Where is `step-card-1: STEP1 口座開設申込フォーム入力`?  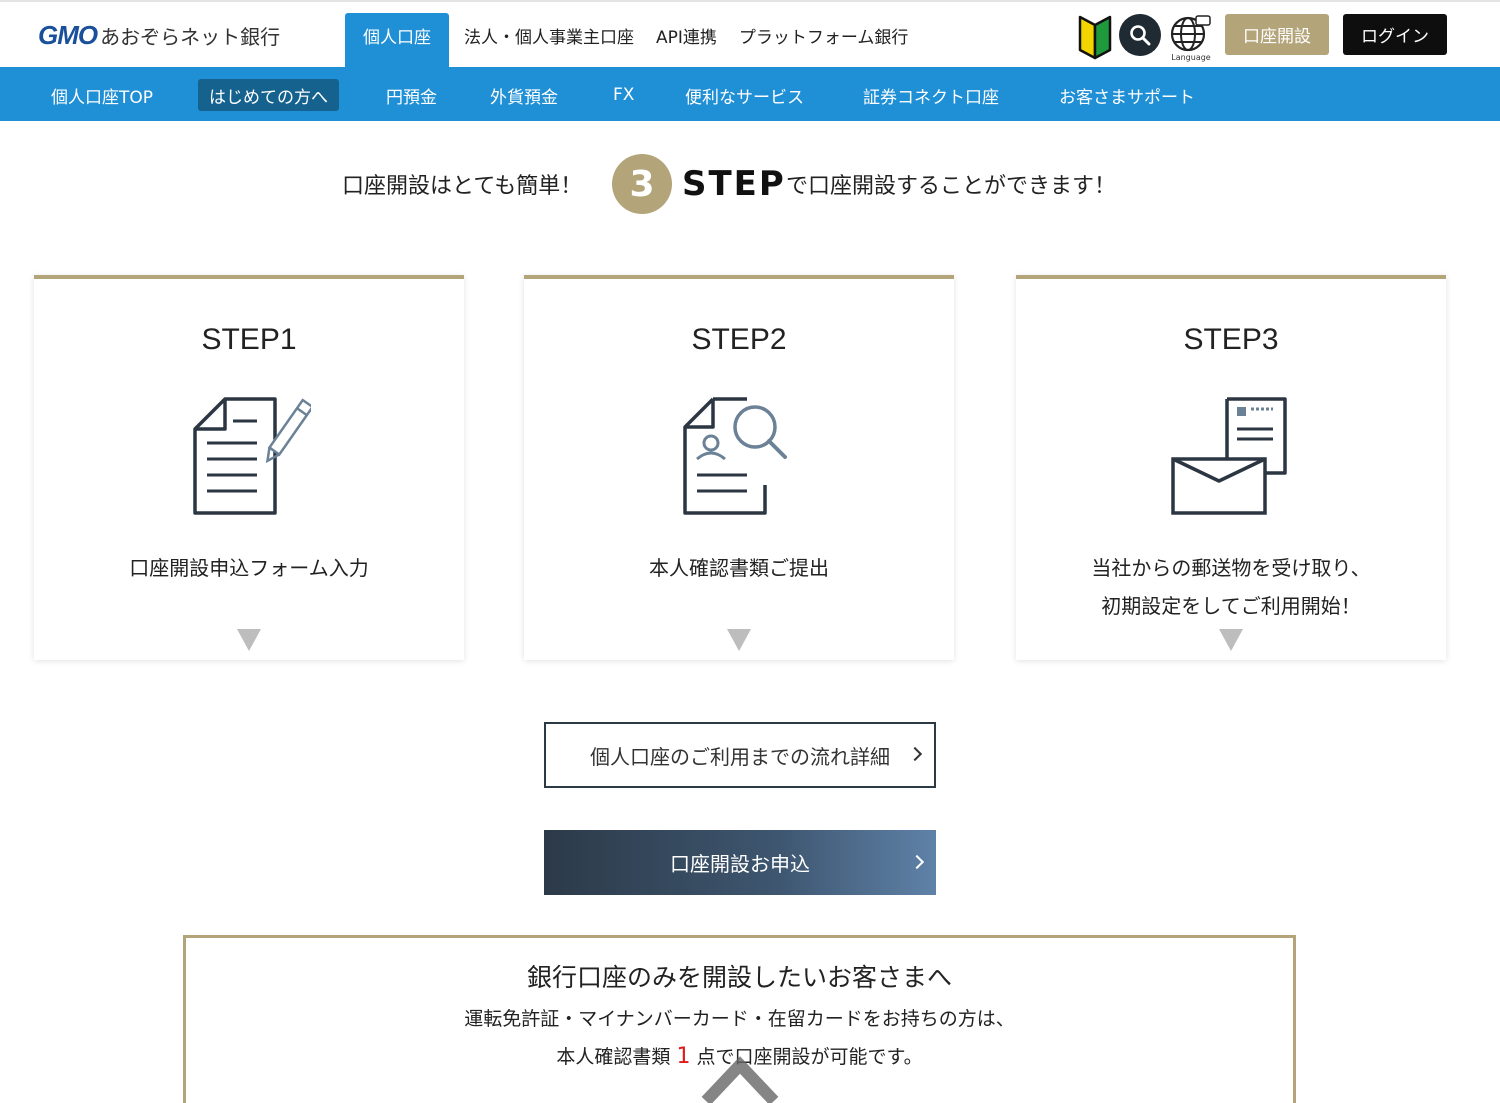 step-card-1: STEP1 口座開設申込フォーム入力 is located at coordinates (249, 467).